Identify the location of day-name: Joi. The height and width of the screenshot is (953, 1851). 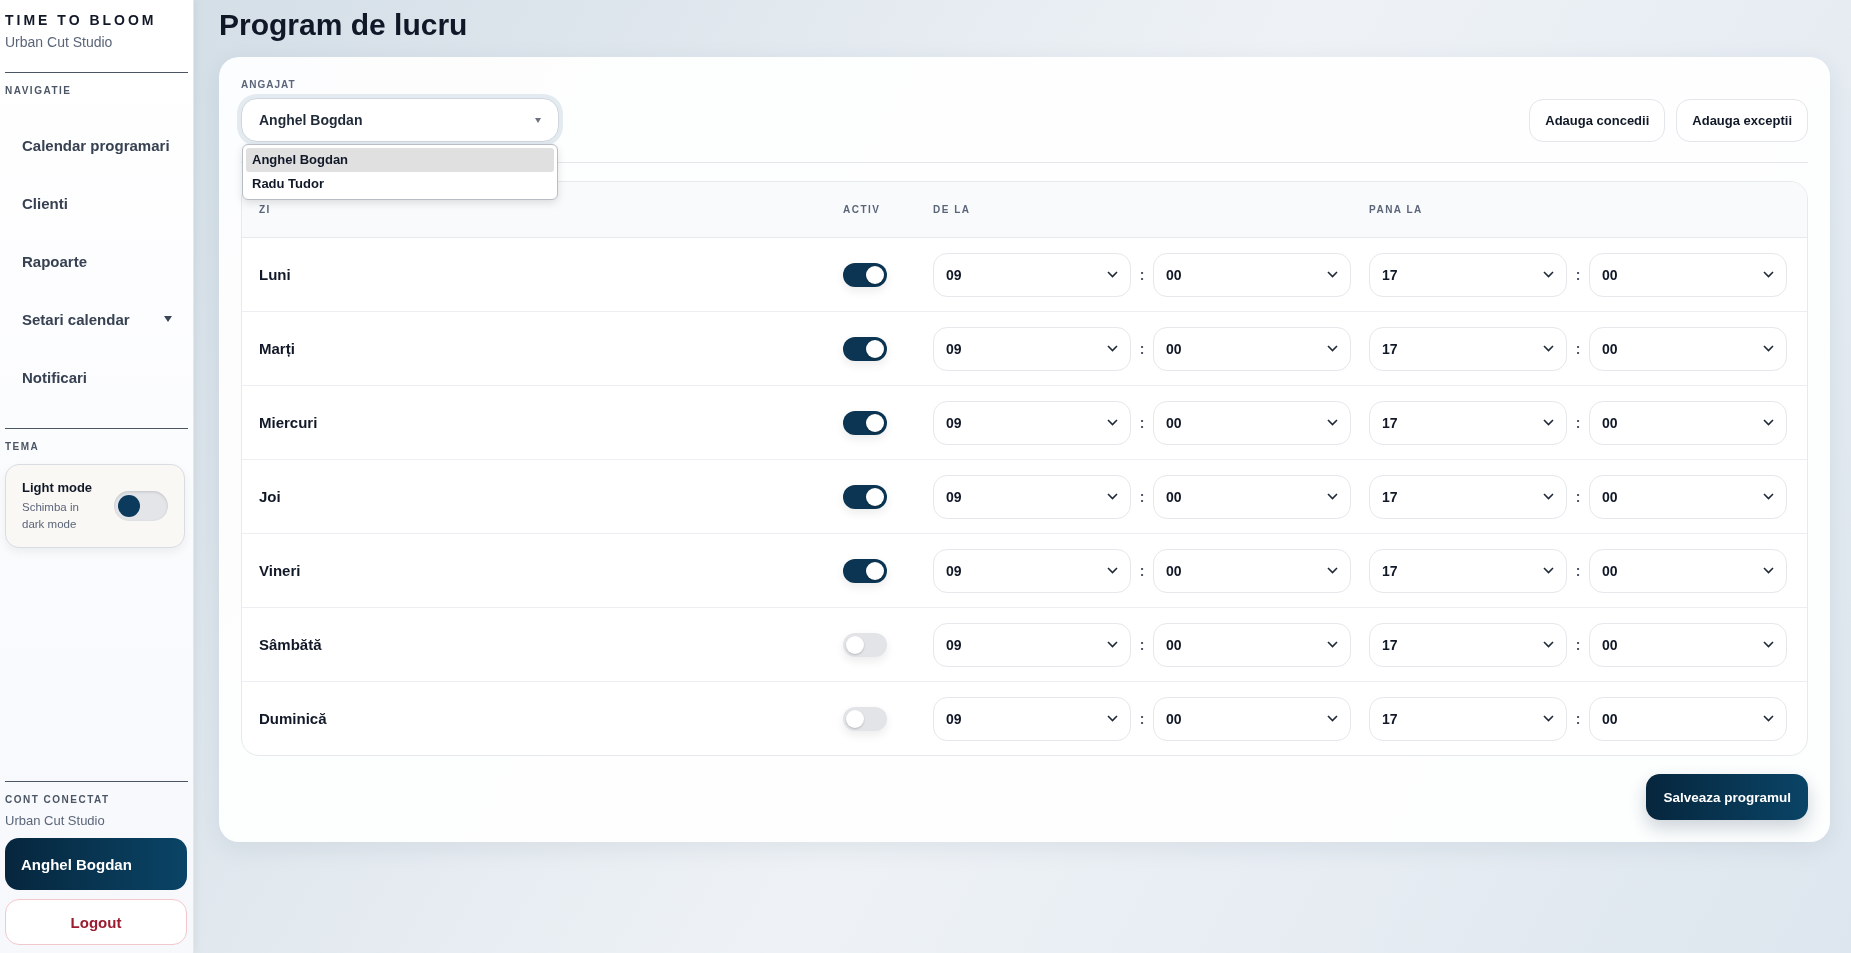
(270, 496).